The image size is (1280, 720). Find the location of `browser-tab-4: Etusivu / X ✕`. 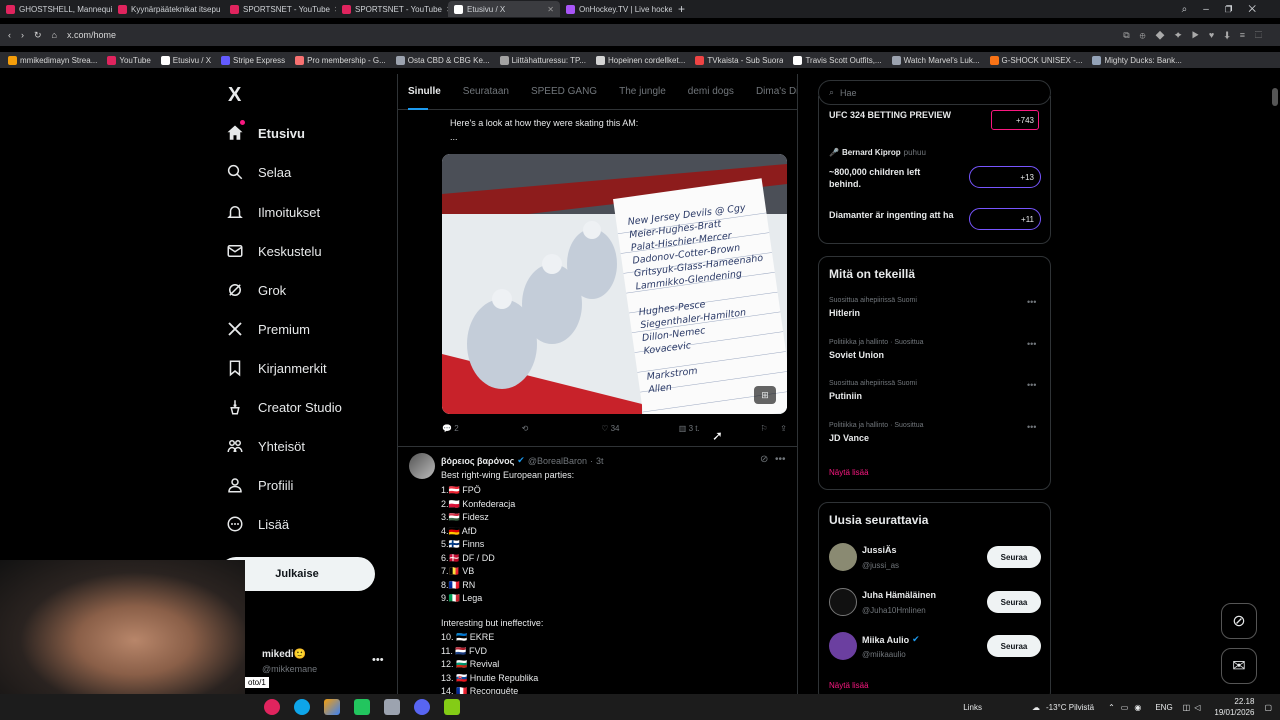

browser-tab-4: Etusivu / X ✕ is located at coordinates (504, 9).